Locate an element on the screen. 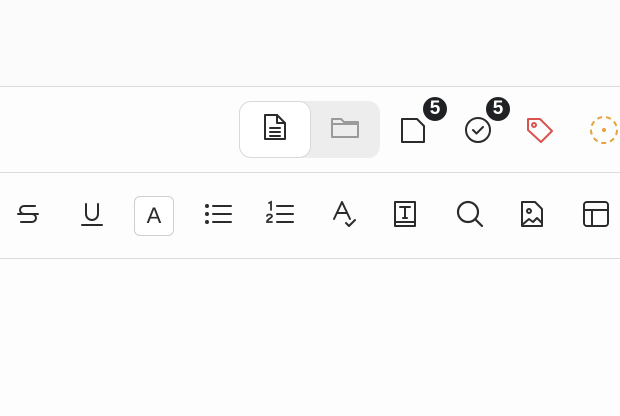  document-view-button is located at coordinates (275, 129).